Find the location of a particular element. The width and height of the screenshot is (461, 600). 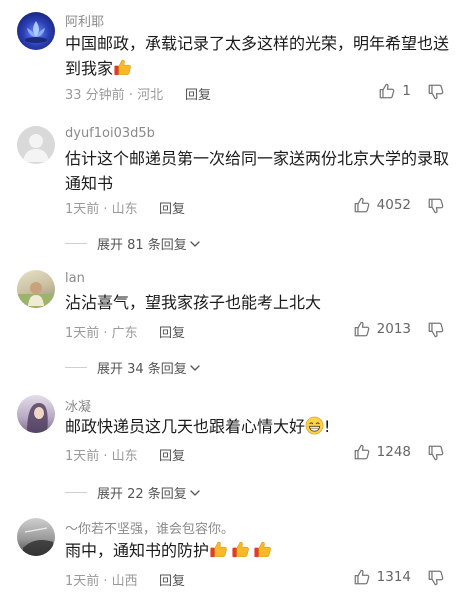

like-count: 1248 is located at coordinates (393, 452).